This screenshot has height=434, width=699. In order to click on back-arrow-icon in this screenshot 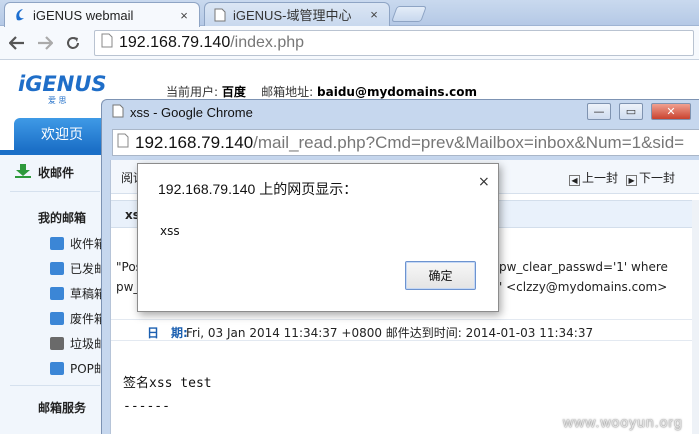, I will do `click(17, 43)`.